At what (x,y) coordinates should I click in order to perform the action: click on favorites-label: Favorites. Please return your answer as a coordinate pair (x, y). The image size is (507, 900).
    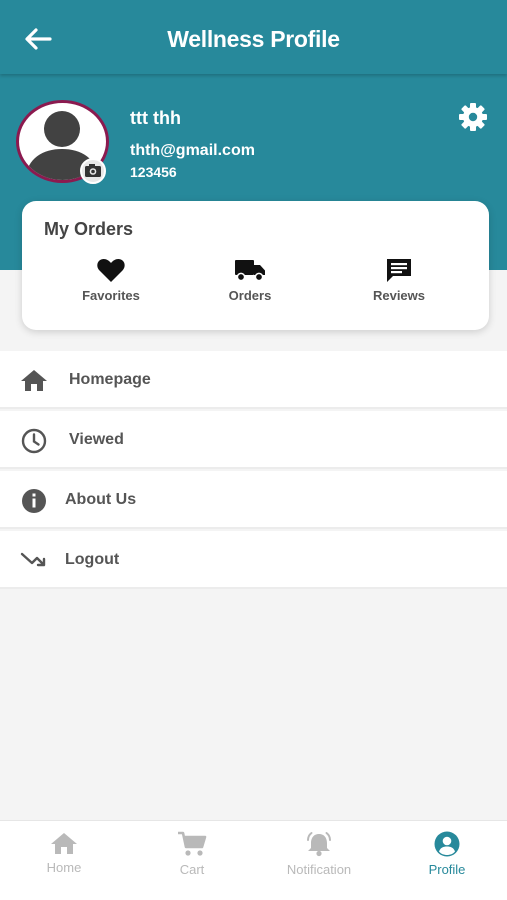
    Looking at the image, I should click on (111, 295).